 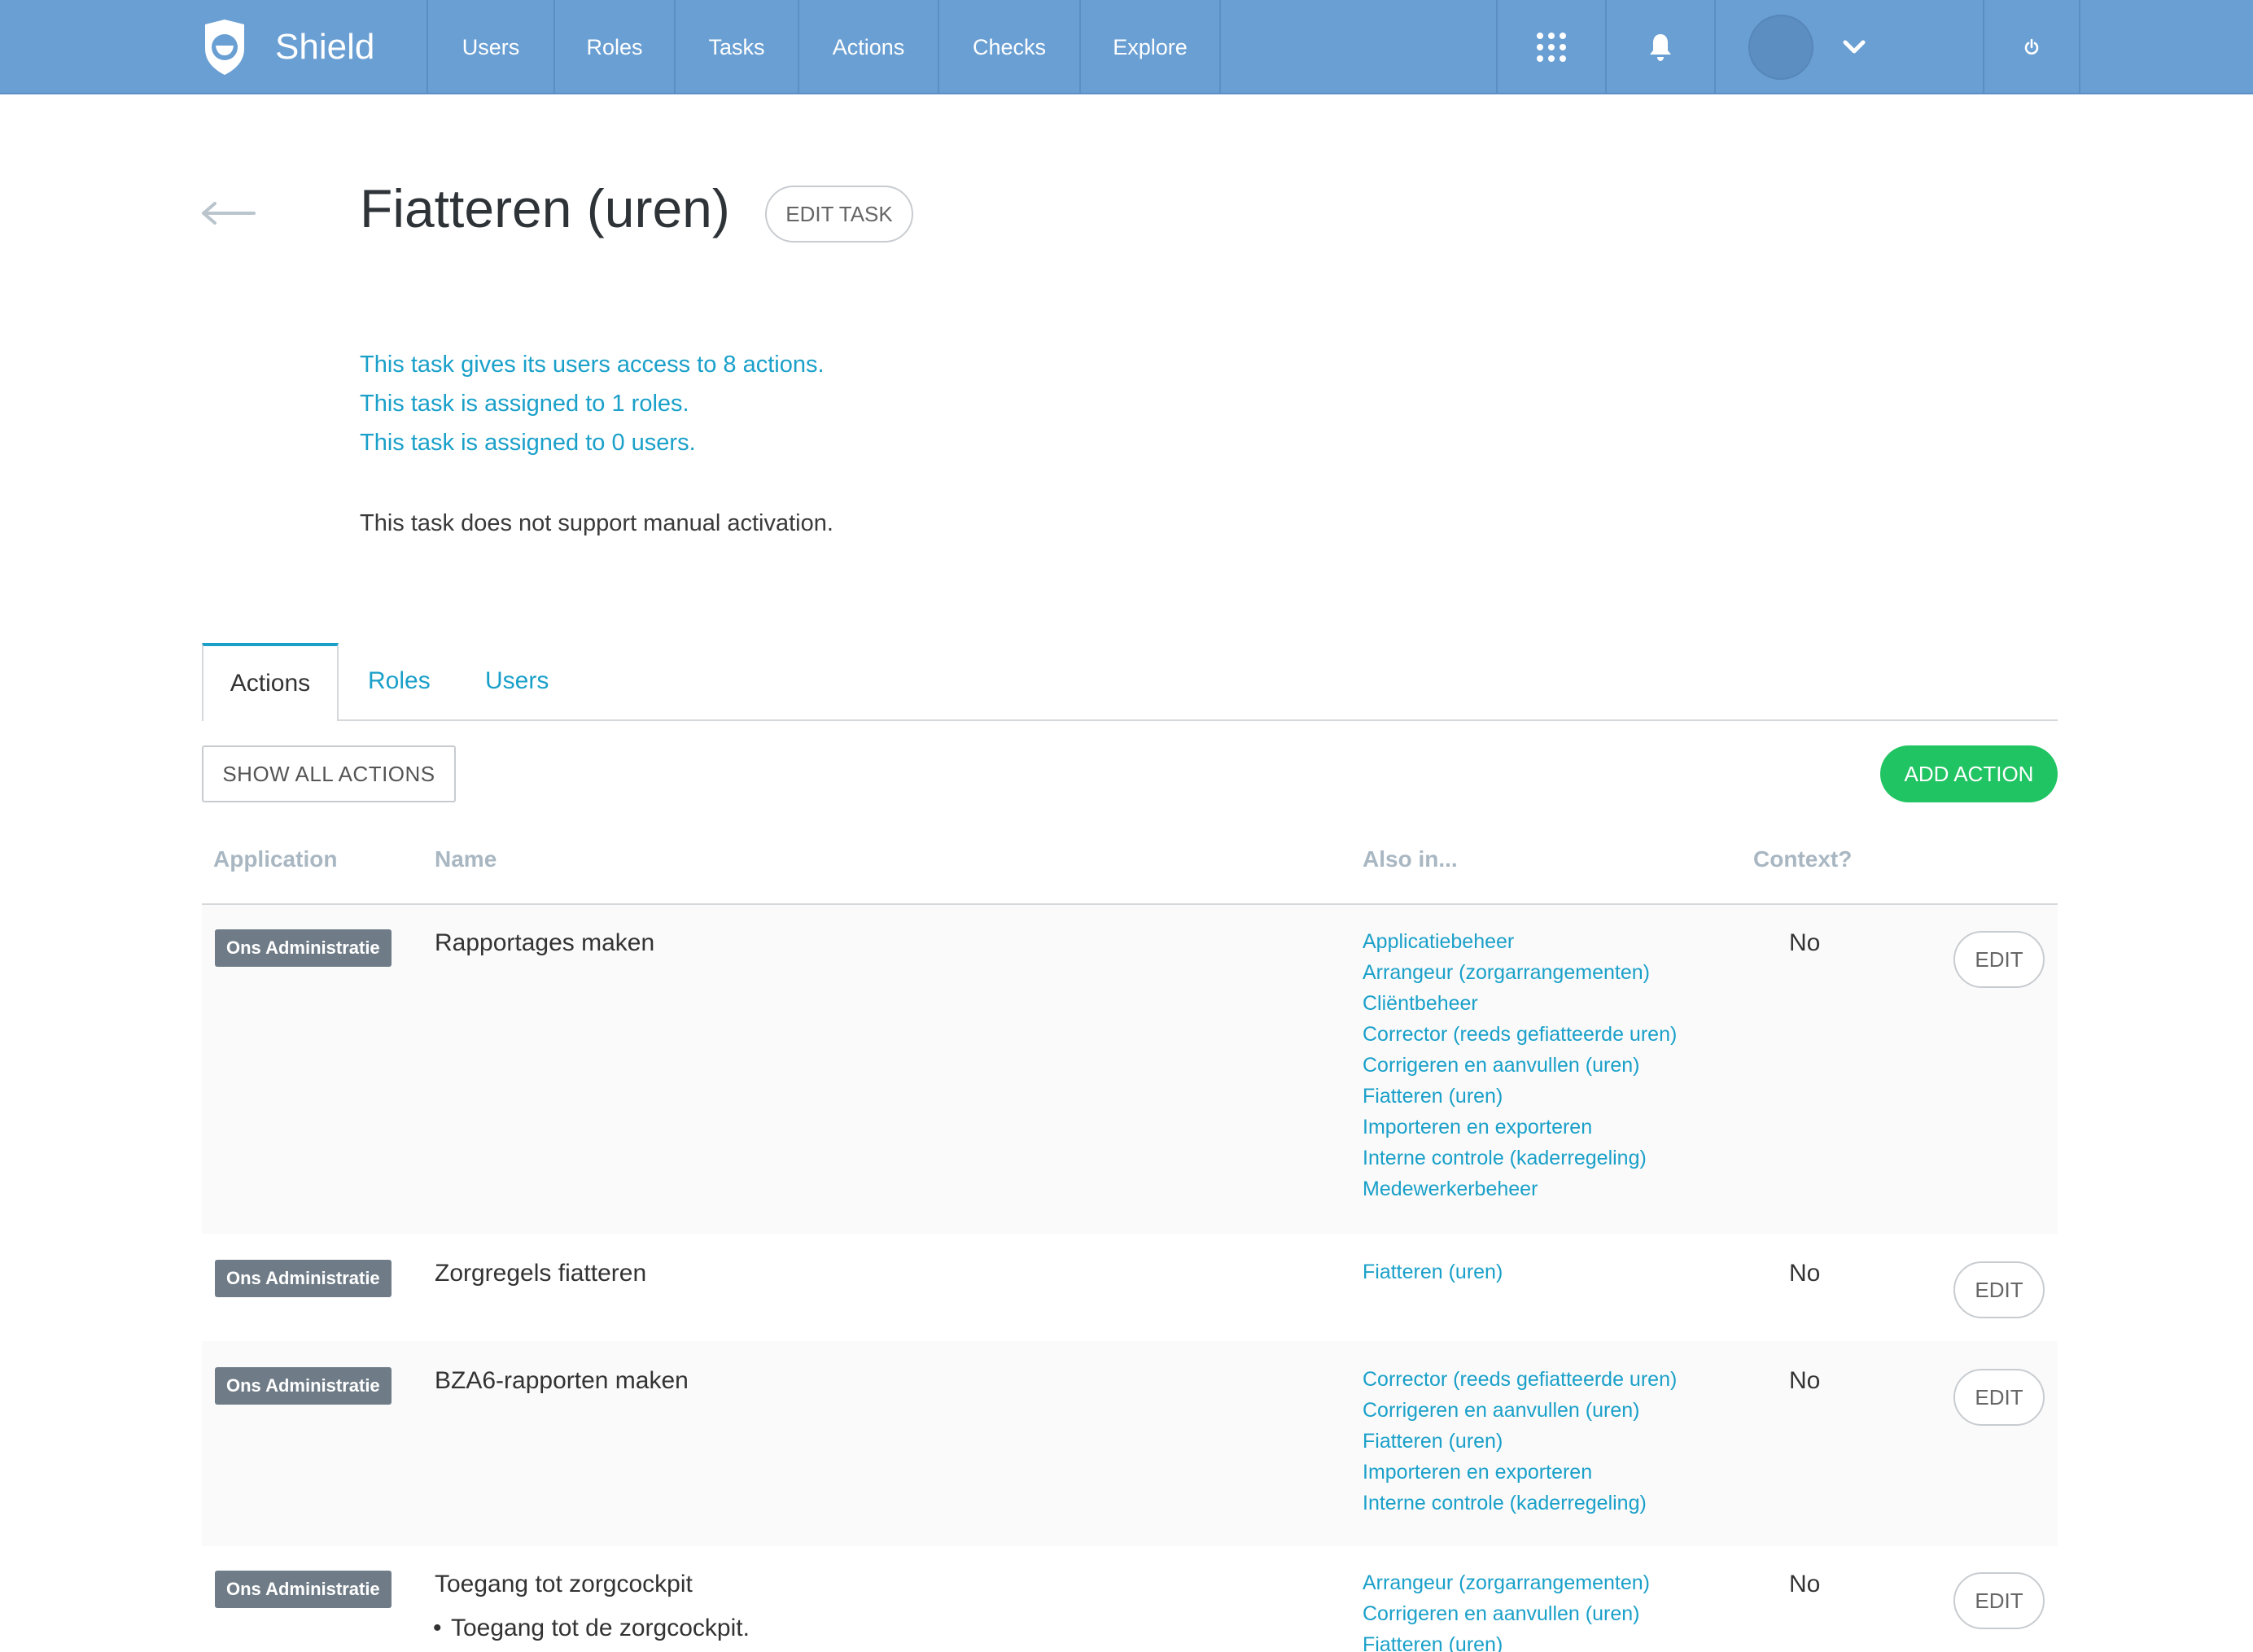 What do you see at coordinates (490, 47) in the screenshot?
I see `nav-users: Users` at bounding box center [490, 47].